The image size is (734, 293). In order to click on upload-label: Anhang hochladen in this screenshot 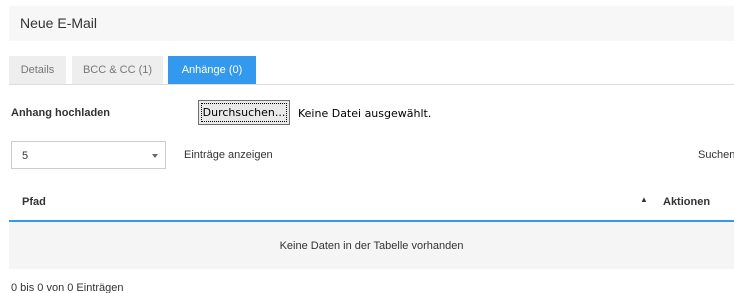, I will do `click(60, 113)`.